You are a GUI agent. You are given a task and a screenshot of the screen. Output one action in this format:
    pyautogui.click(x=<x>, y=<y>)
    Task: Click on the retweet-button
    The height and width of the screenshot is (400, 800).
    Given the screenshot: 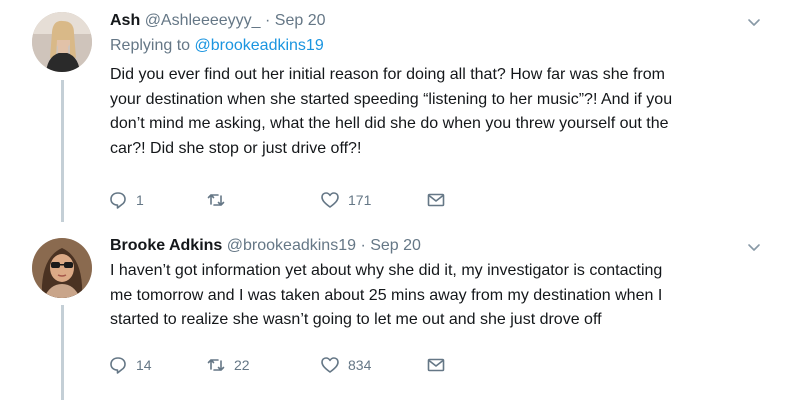 What is the action you would take?
    pyautogui.click(x=220, y=200)
    